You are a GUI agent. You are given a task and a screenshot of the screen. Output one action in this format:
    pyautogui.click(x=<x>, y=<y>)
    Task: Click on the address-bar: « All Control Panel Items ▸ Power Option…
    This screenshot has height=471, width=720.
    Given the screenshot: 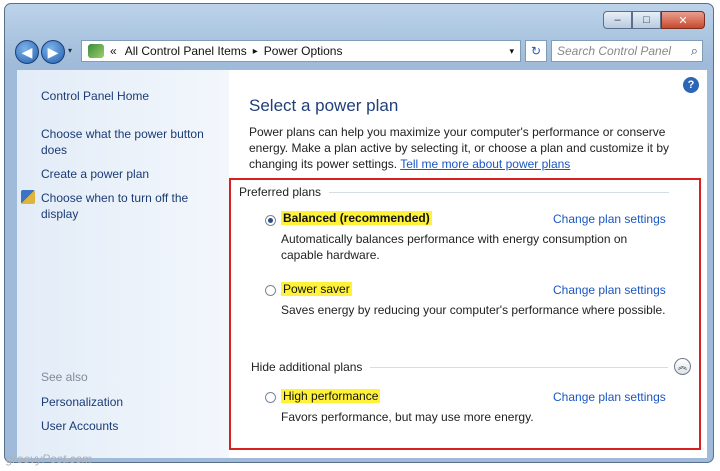 What is the action you would take?
    pyautogui.click(x=301, y=51)
    